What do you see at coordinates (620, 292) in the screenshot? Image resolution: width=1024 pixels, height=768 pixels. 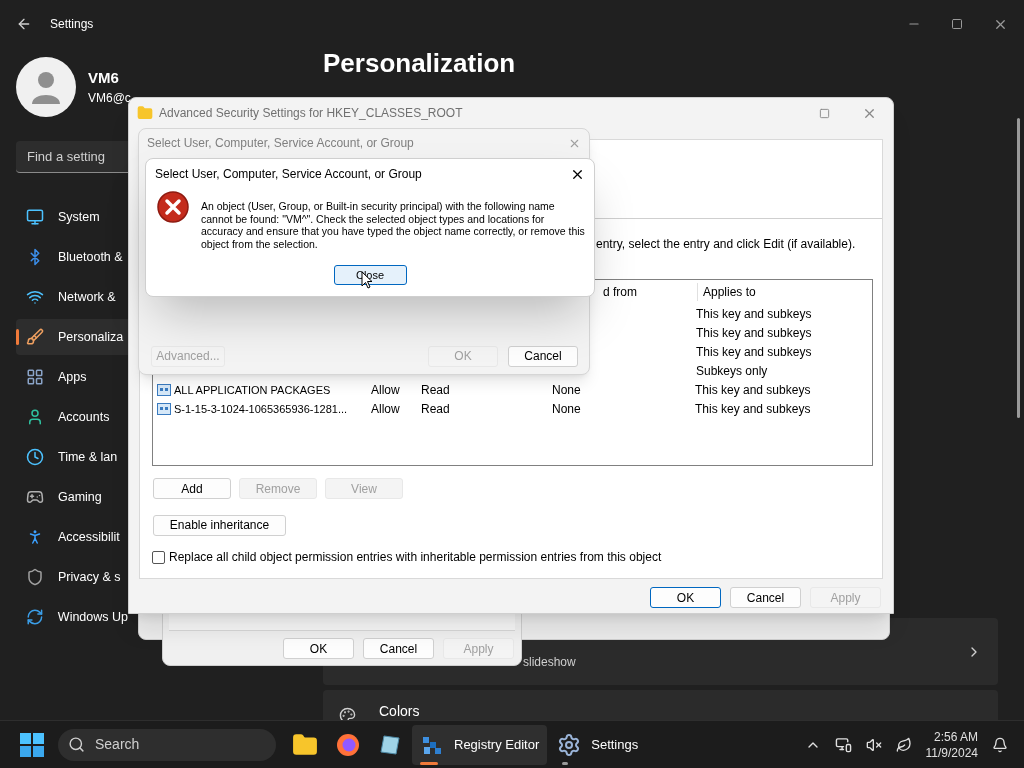 I see `column-header: d from` at bounding box center [620, 292].